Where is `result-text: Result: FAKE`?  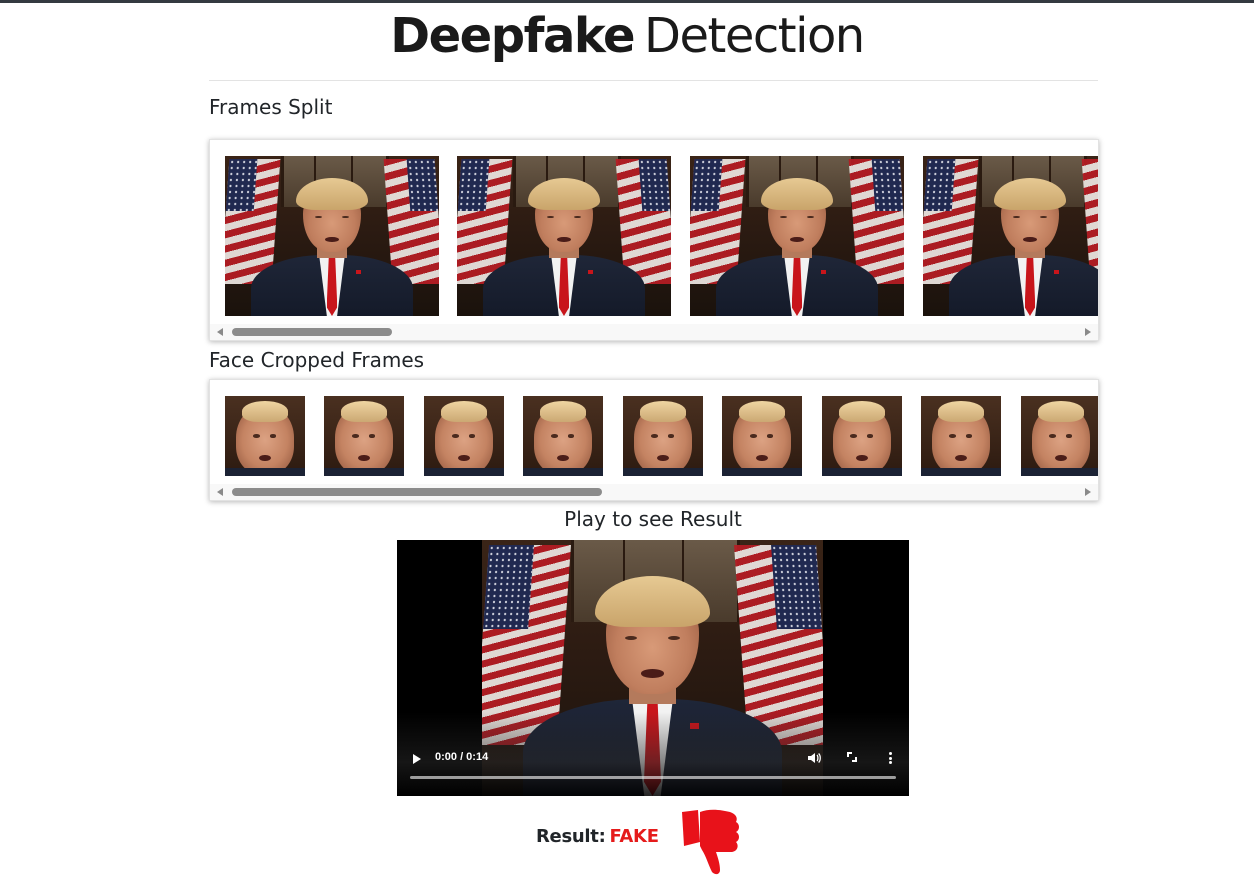
result-text: Result: FAKE is located at coordinates (597, 836).